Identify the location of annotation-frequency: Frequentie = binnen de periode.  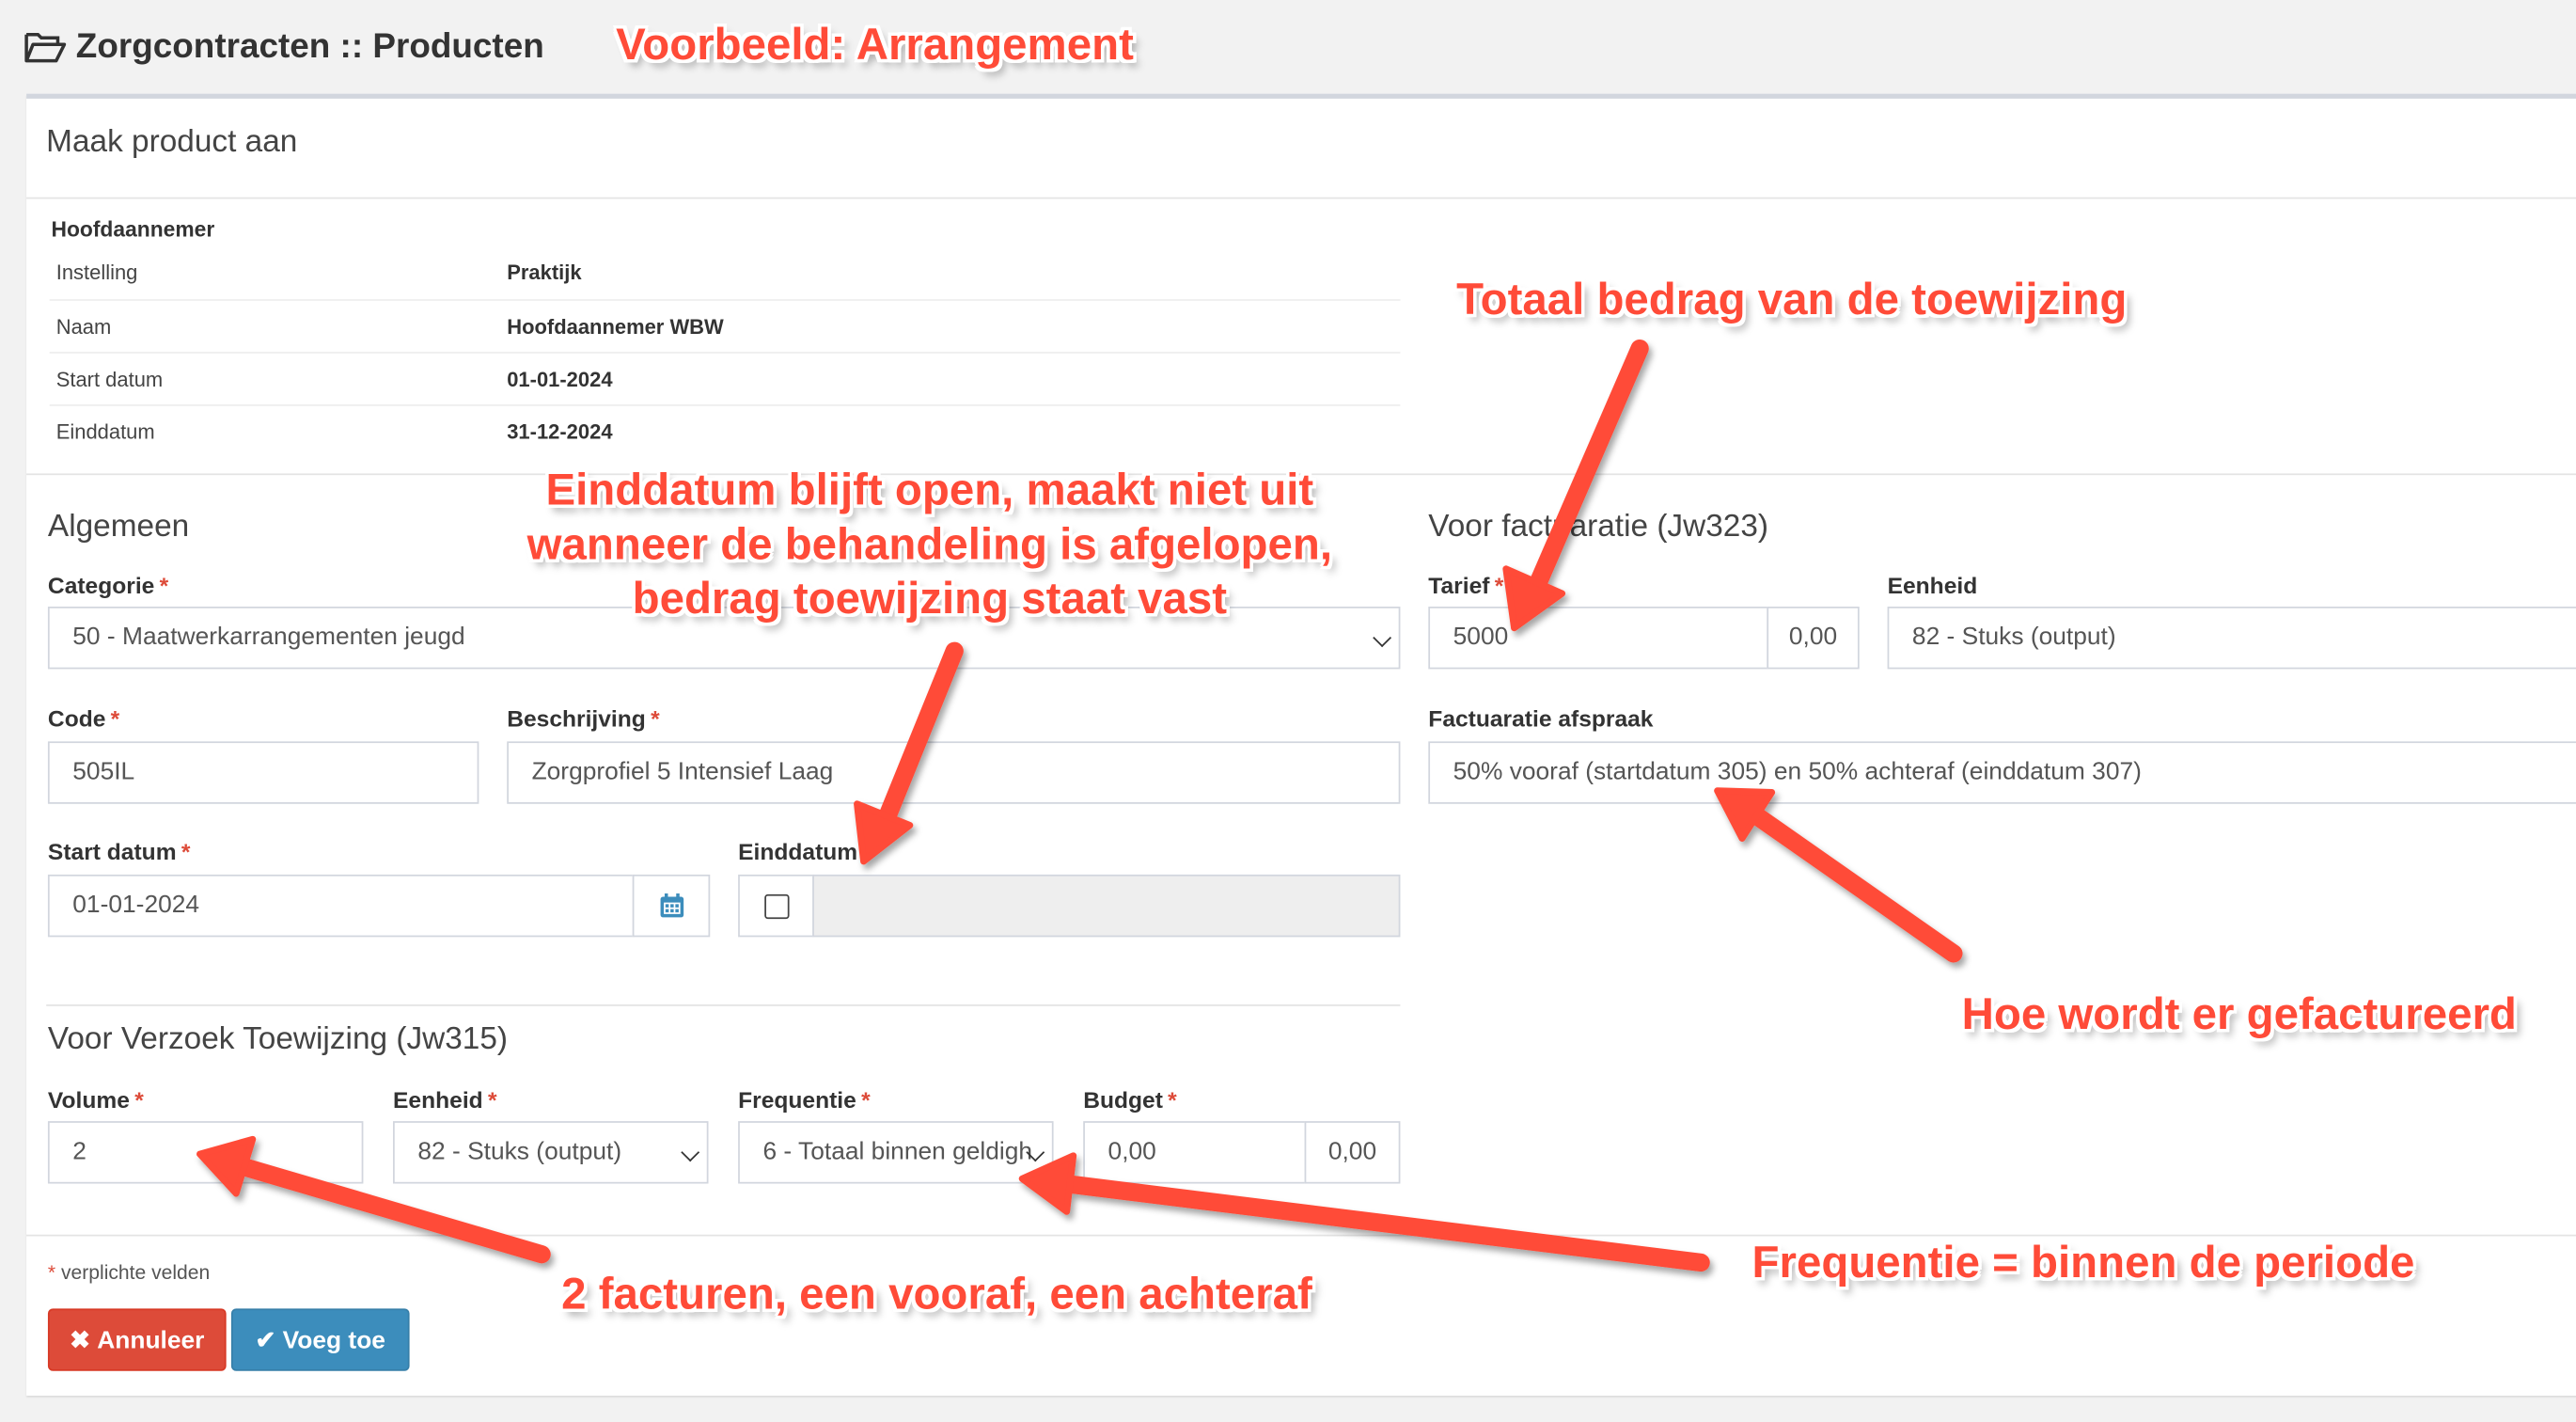
(2083, 1263).